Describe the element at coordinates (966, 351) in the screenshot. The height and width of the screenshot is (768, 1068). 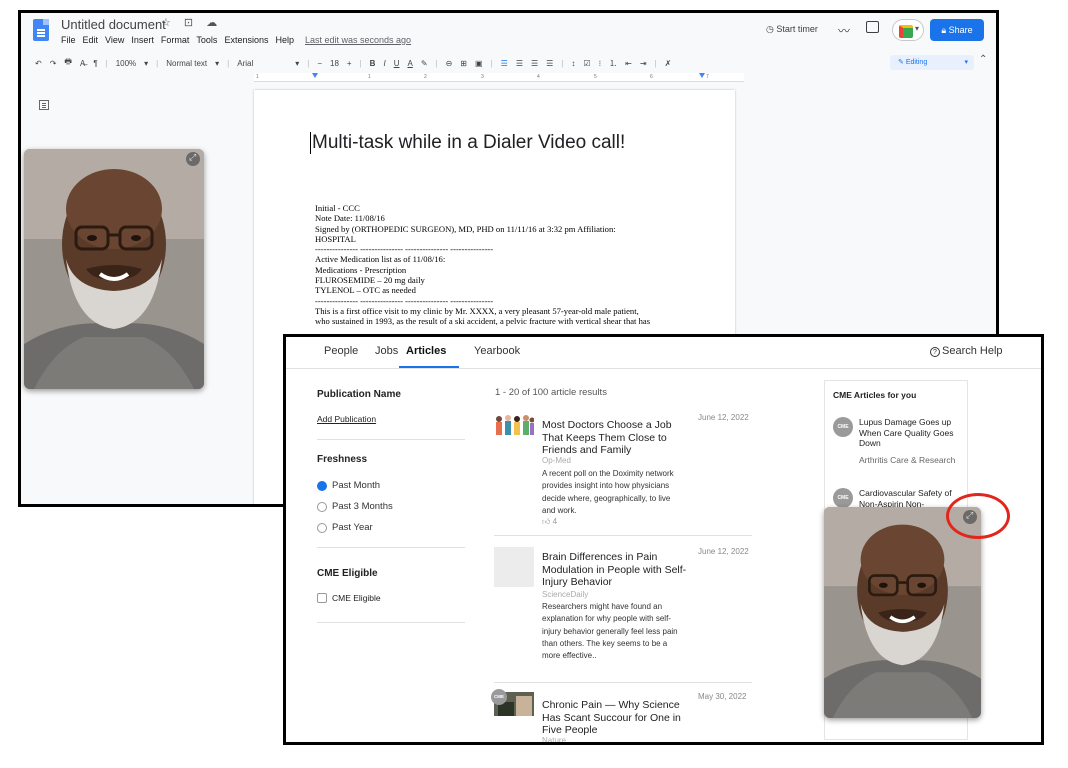
I see `search-help-link: ? Search Help` at that location.